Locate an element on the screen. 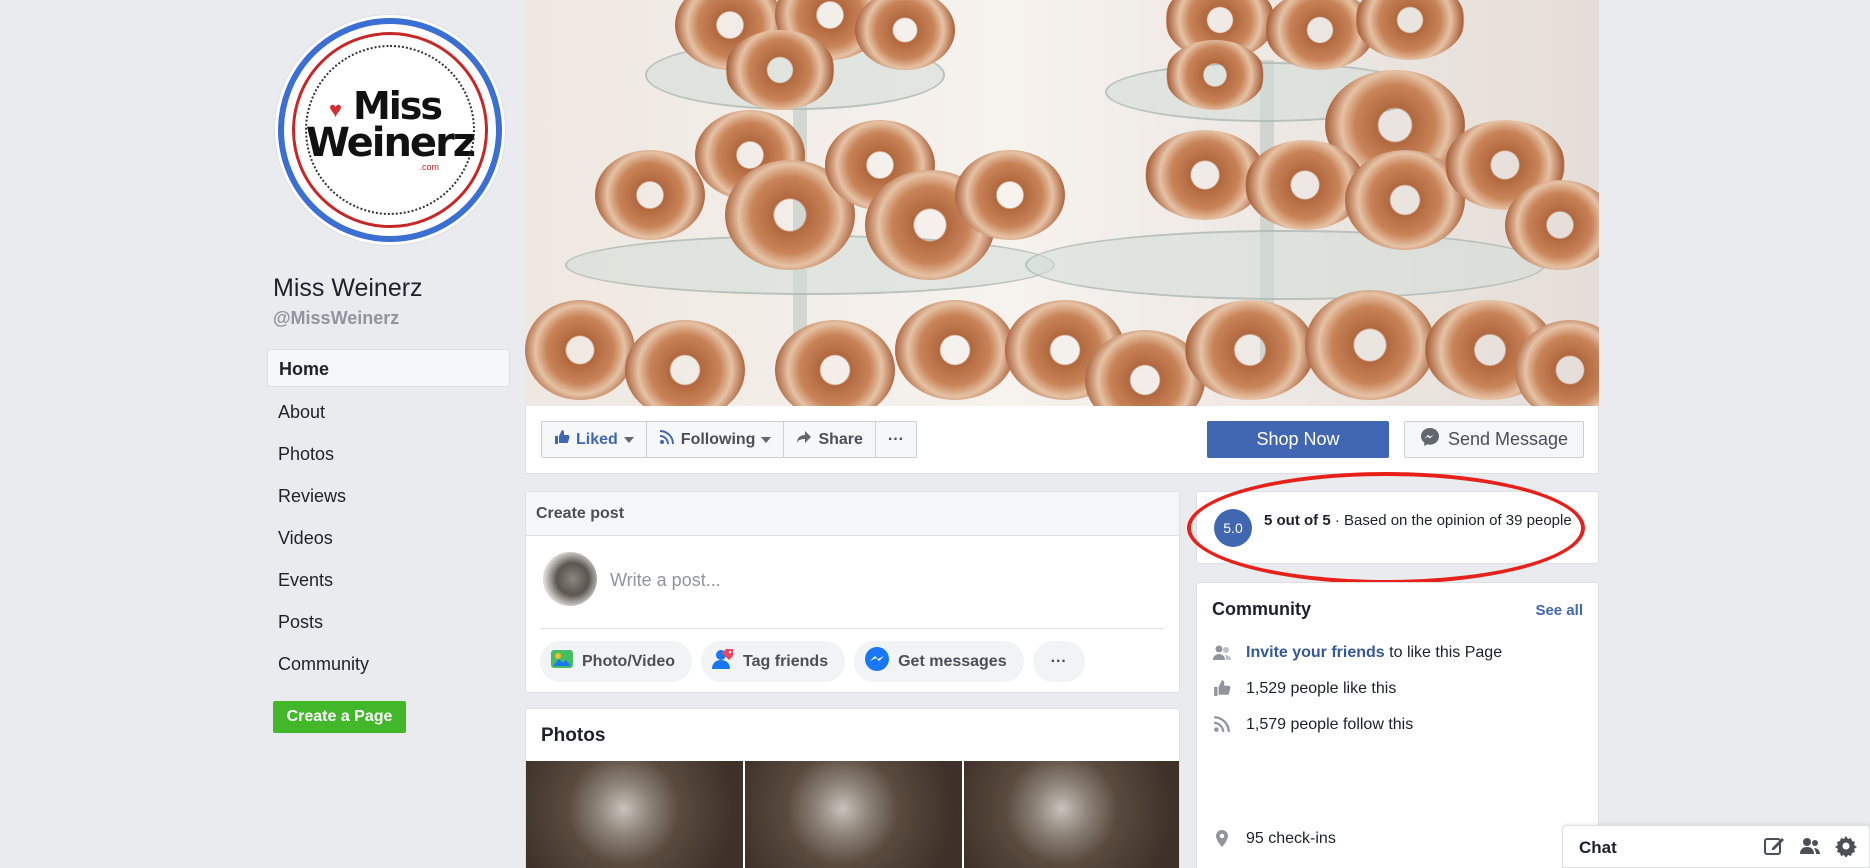 The height and width of the screenshot is (868, 1870). page-logo: ♥ Miss Weinerz .com is located at coordinates (390, 130).